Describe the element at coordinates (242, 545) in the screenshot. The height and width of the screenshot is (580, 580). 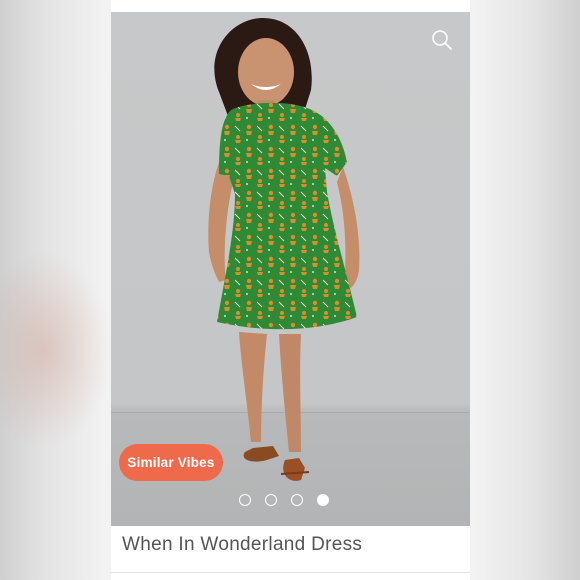
I see `listing-title: When In Wonderland Dress` at that location.